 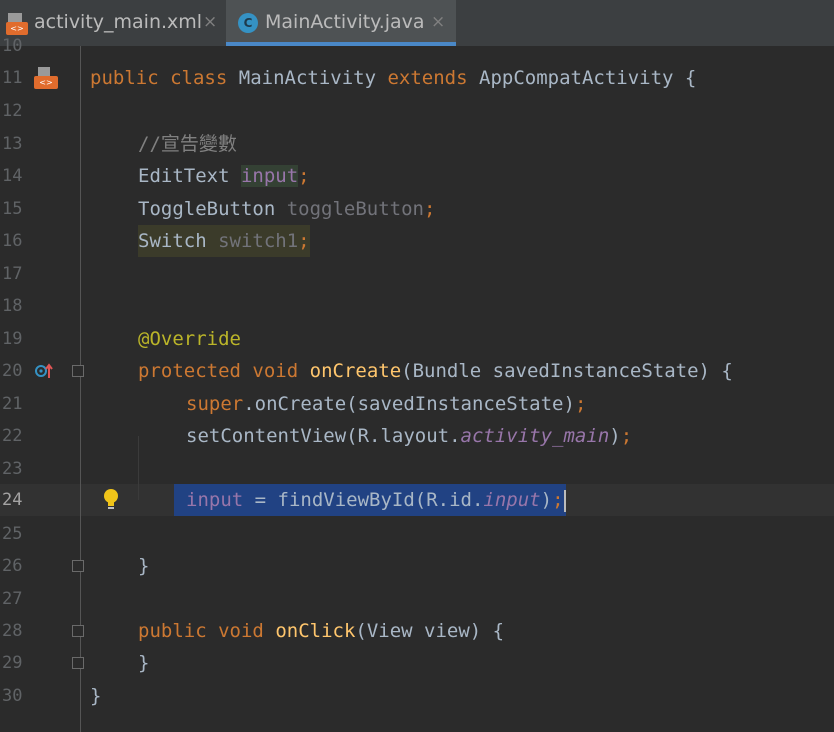 I want to click on code-line: 18, so click(x=417, y=306).